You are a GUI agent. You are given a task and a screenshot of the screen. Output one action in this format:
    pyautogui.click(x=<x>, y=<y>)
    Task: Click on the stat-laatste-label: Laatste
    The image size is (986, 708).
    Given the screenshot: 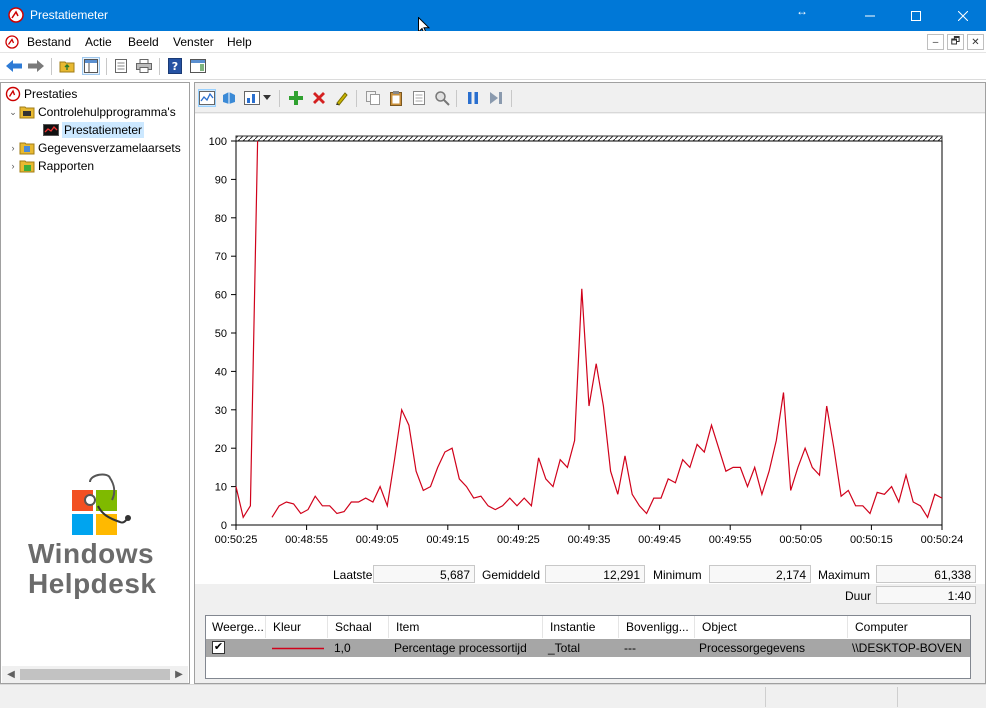 What is the action you would take?
    pyautogui.click(x=353, y=575)
    